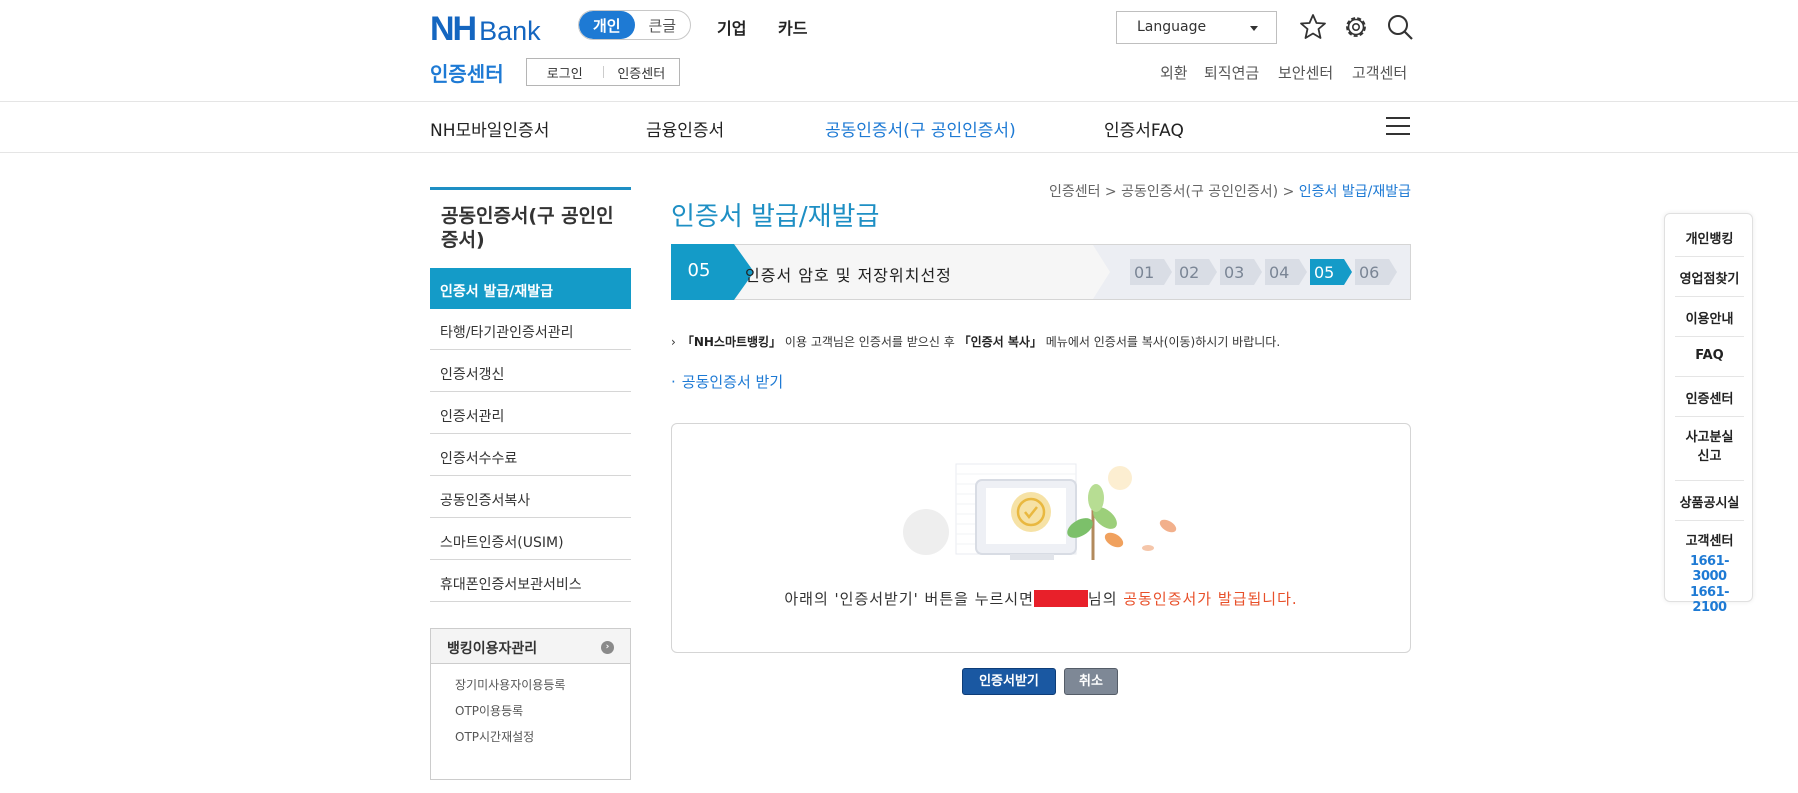 This screenshot has height=793, width=1798. I want to click on step-chip-01: 01, so click(1144, 272).